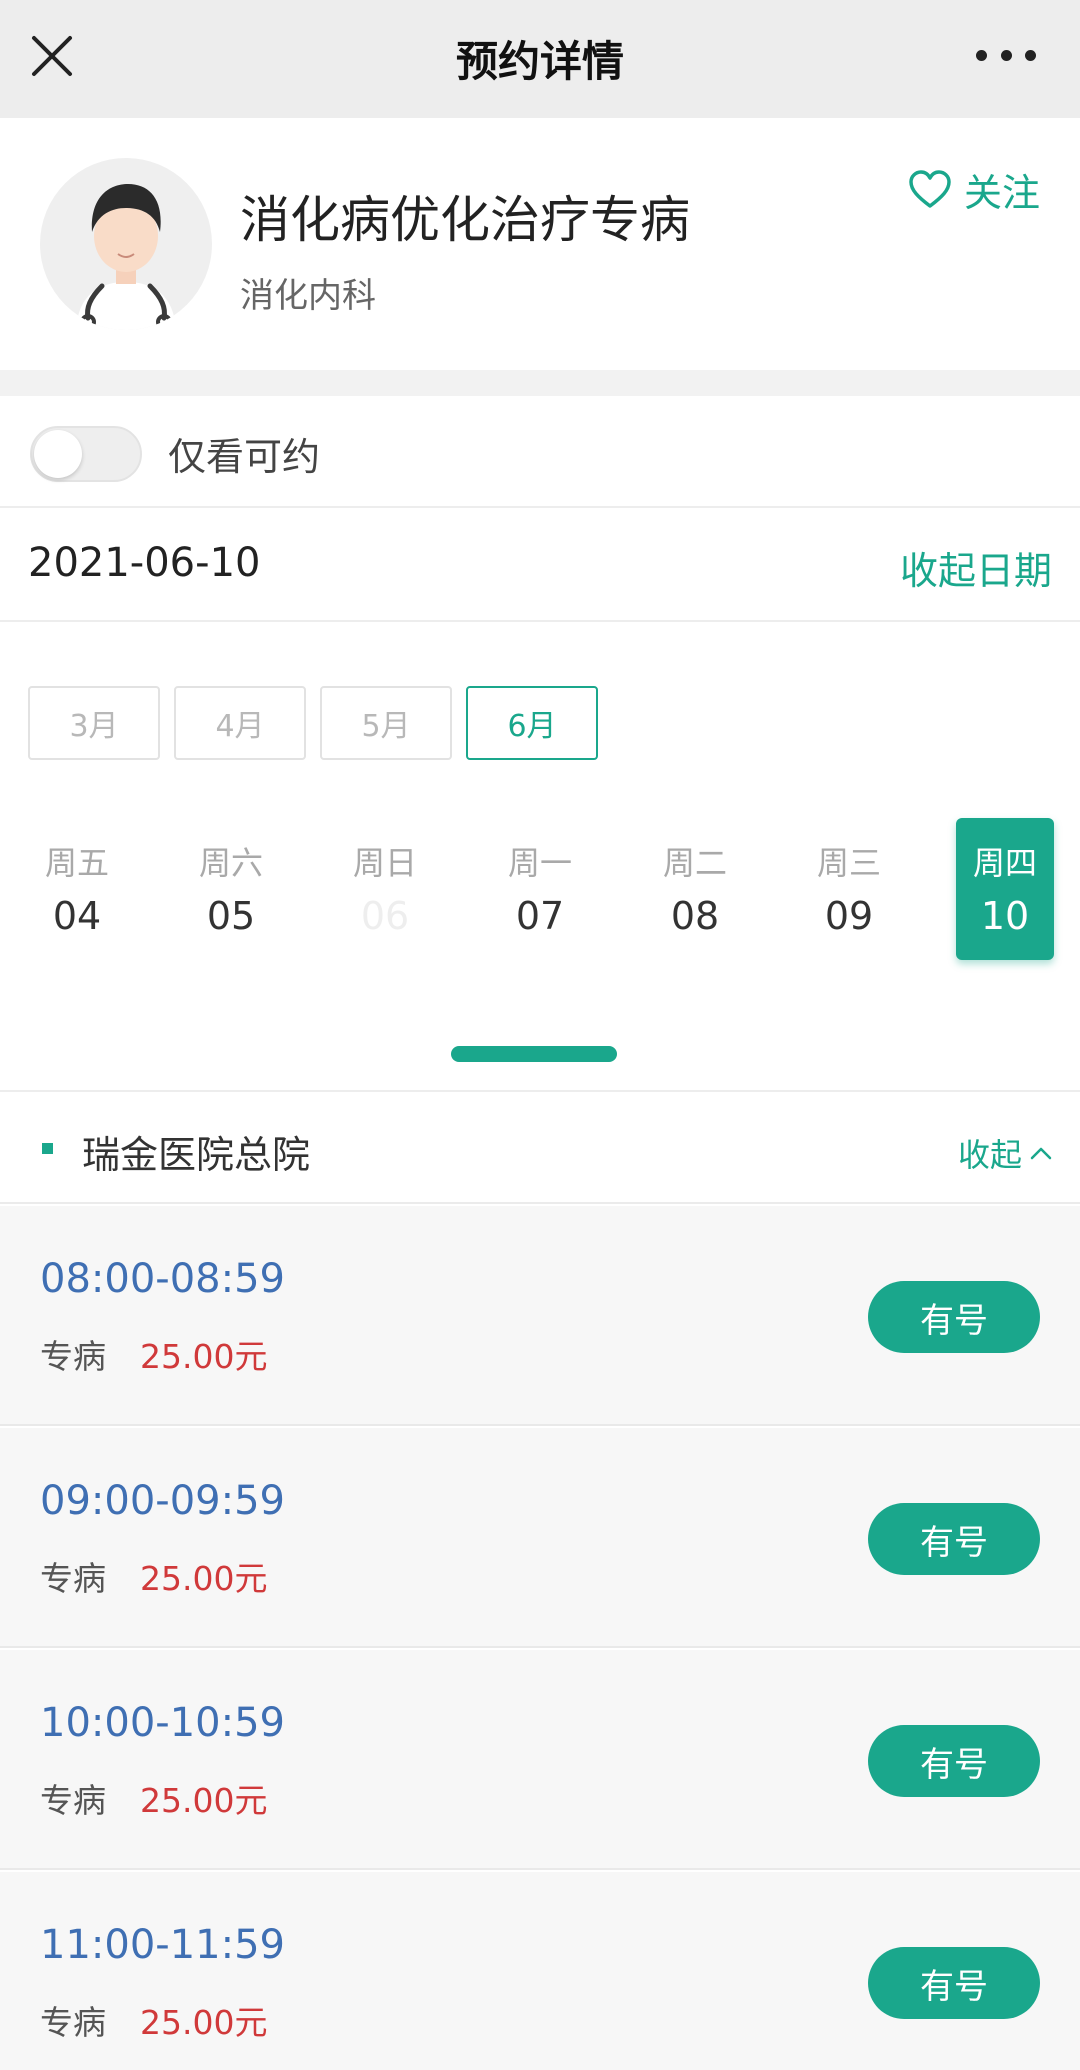 Image resolution: width=1080 pixels, height=2070 pixels. Describe the element at coordinates (849, 916) in the screenshot. I see `day-number: 09` at that location.